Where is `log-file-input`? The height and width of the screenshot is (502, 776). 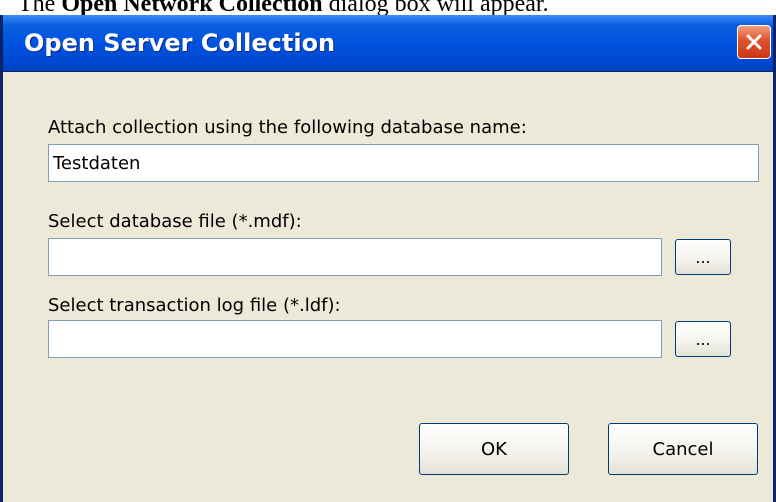
log-file-input is located at coordinates (355, 339).